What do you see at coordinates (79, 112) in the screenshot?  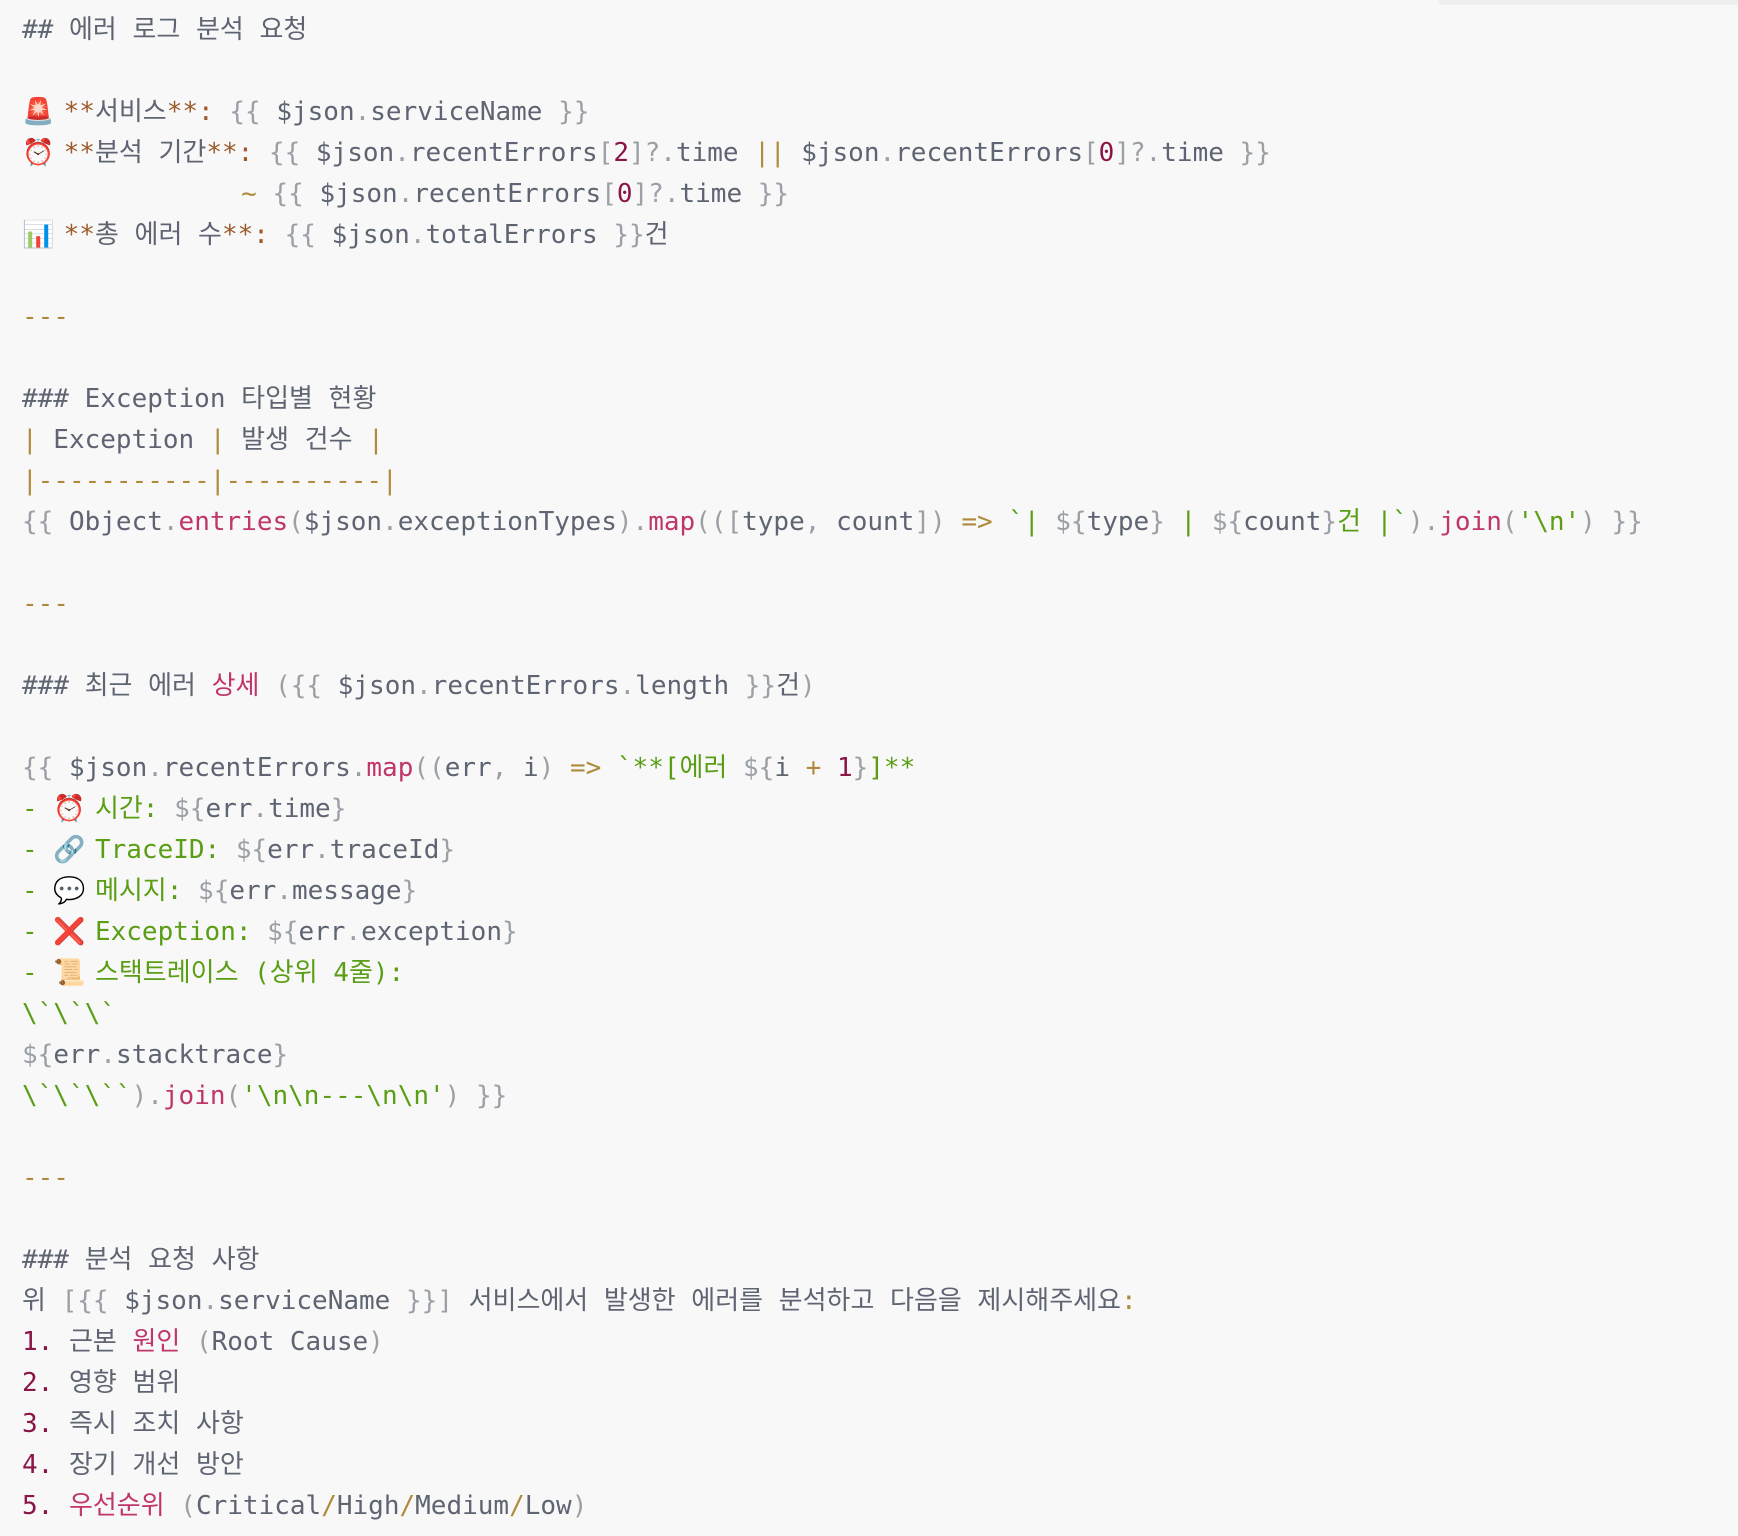 I see `code-token: **` at bounding box center [79, 112].